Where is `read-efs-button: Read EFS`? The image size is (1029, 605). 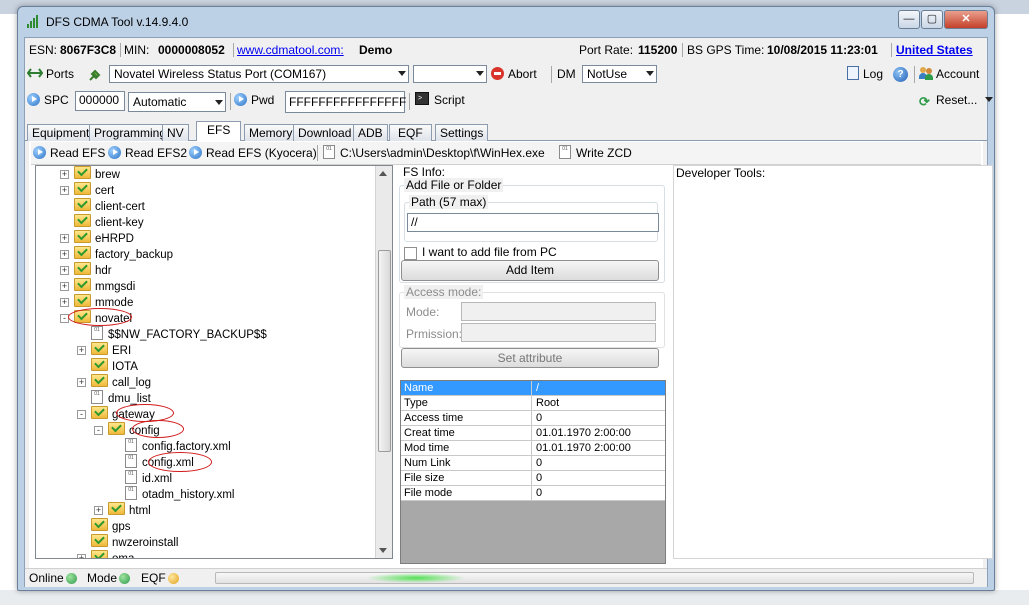
read-efs-button: Read EFS is located at coordinates (69, 153).